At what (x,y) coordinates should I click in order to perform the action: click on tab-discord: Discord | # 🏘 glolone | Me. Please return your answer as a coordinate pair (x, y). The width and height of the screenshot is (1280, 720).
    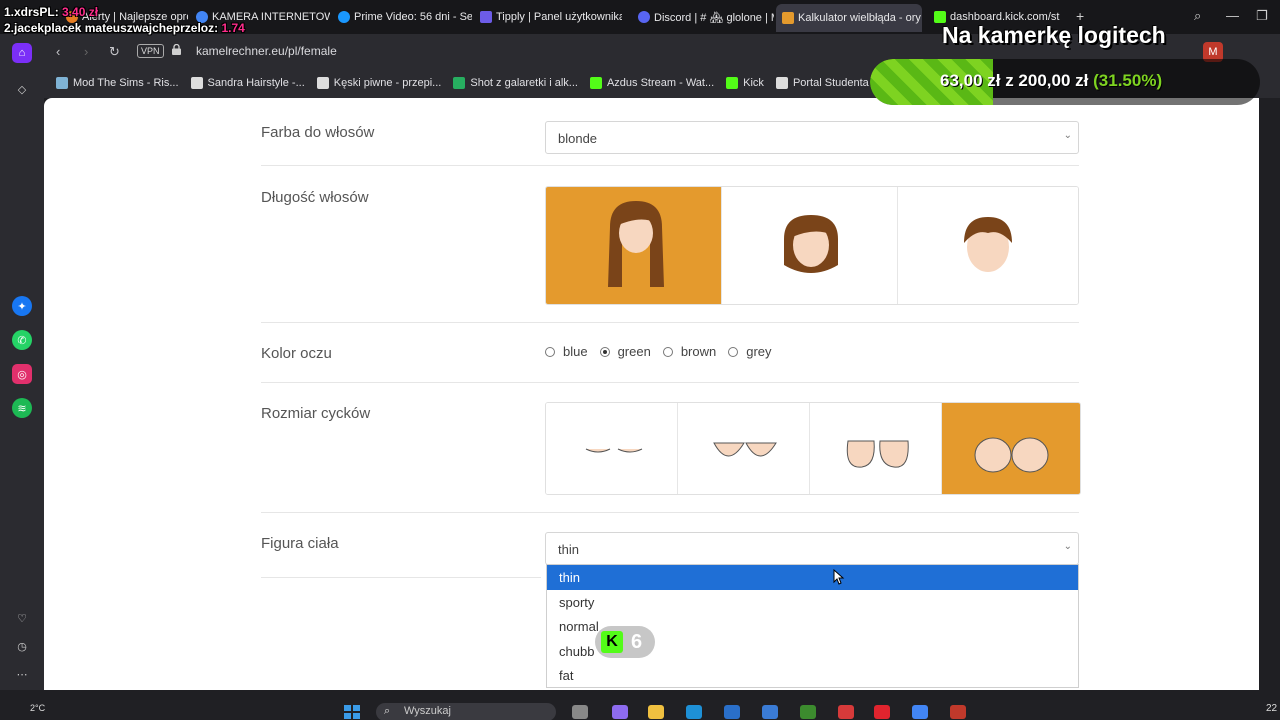
    Looking at the image, I should click on (703, 17).